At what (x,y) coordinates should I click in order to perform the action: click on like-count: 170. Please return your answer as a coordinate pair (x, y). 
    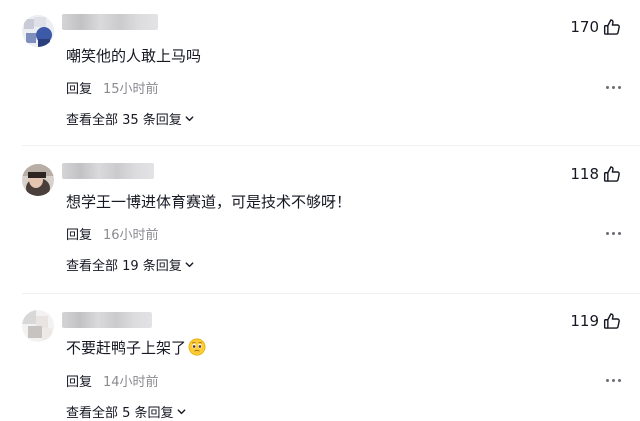
    Looking at the image, I should click on (584, 27).